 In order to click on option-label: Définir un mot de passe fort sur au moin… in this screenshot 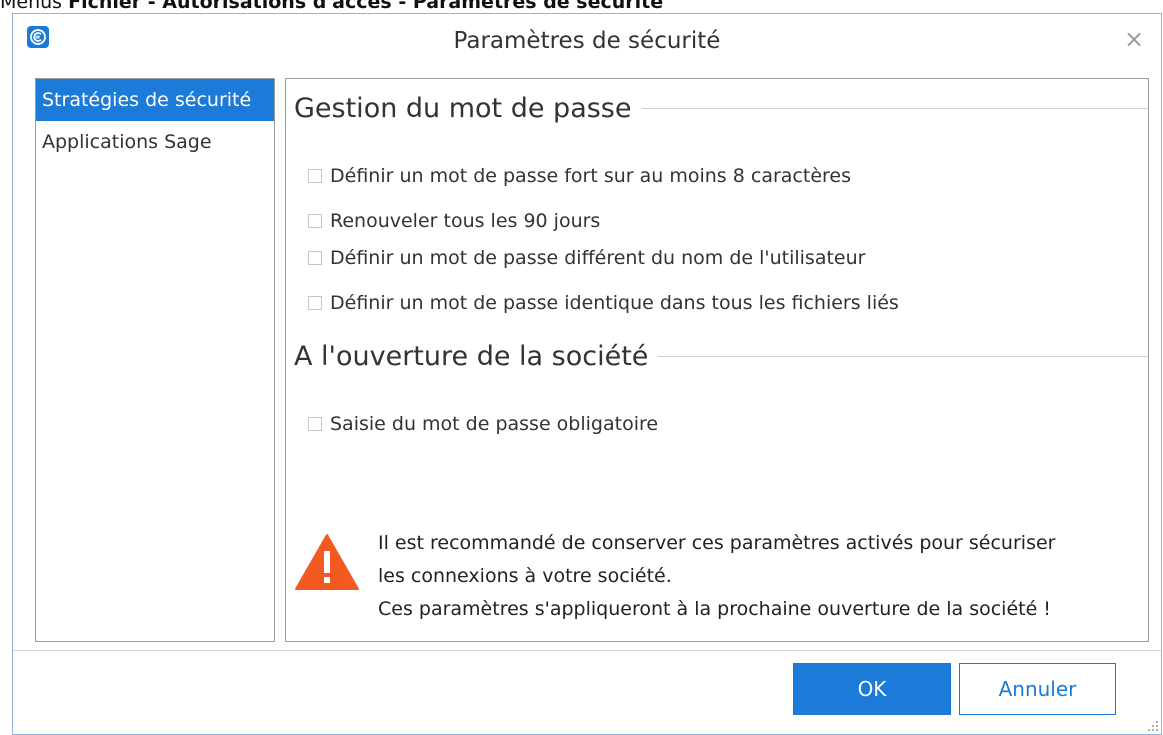, I will do `click(590, 176)`.